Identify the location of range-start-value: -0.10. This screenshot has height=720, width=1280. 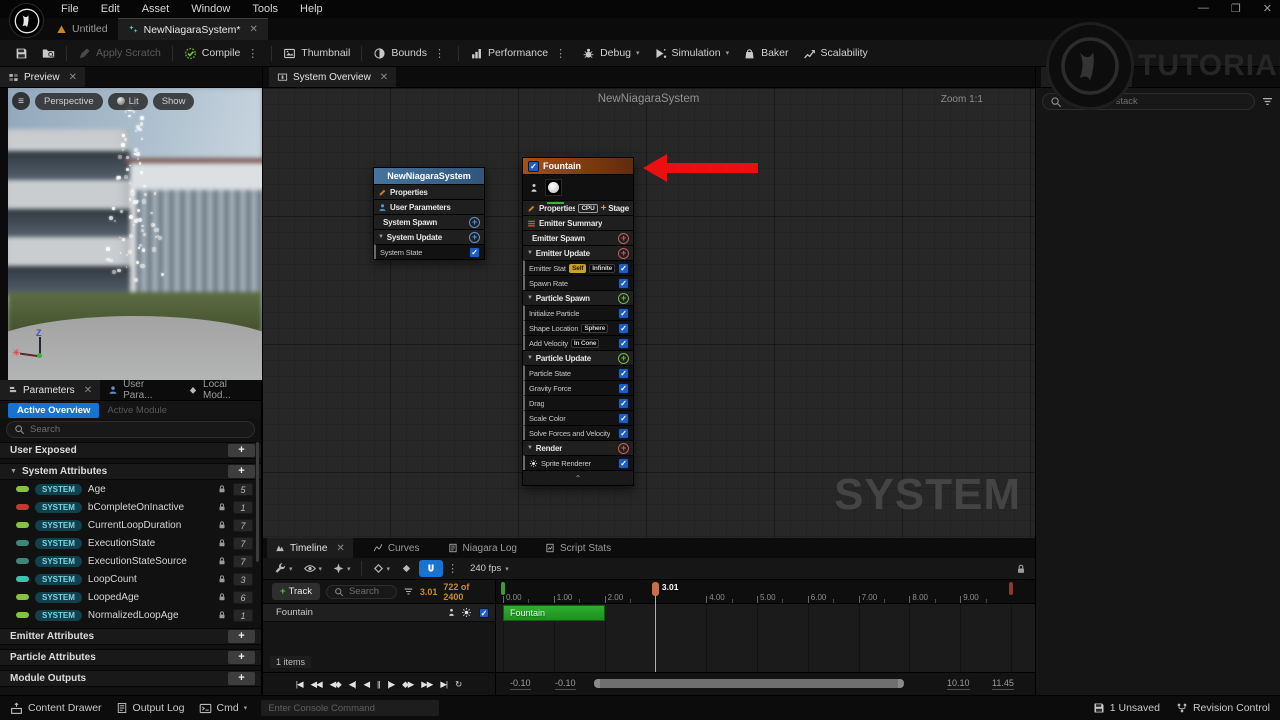
(520, 684).